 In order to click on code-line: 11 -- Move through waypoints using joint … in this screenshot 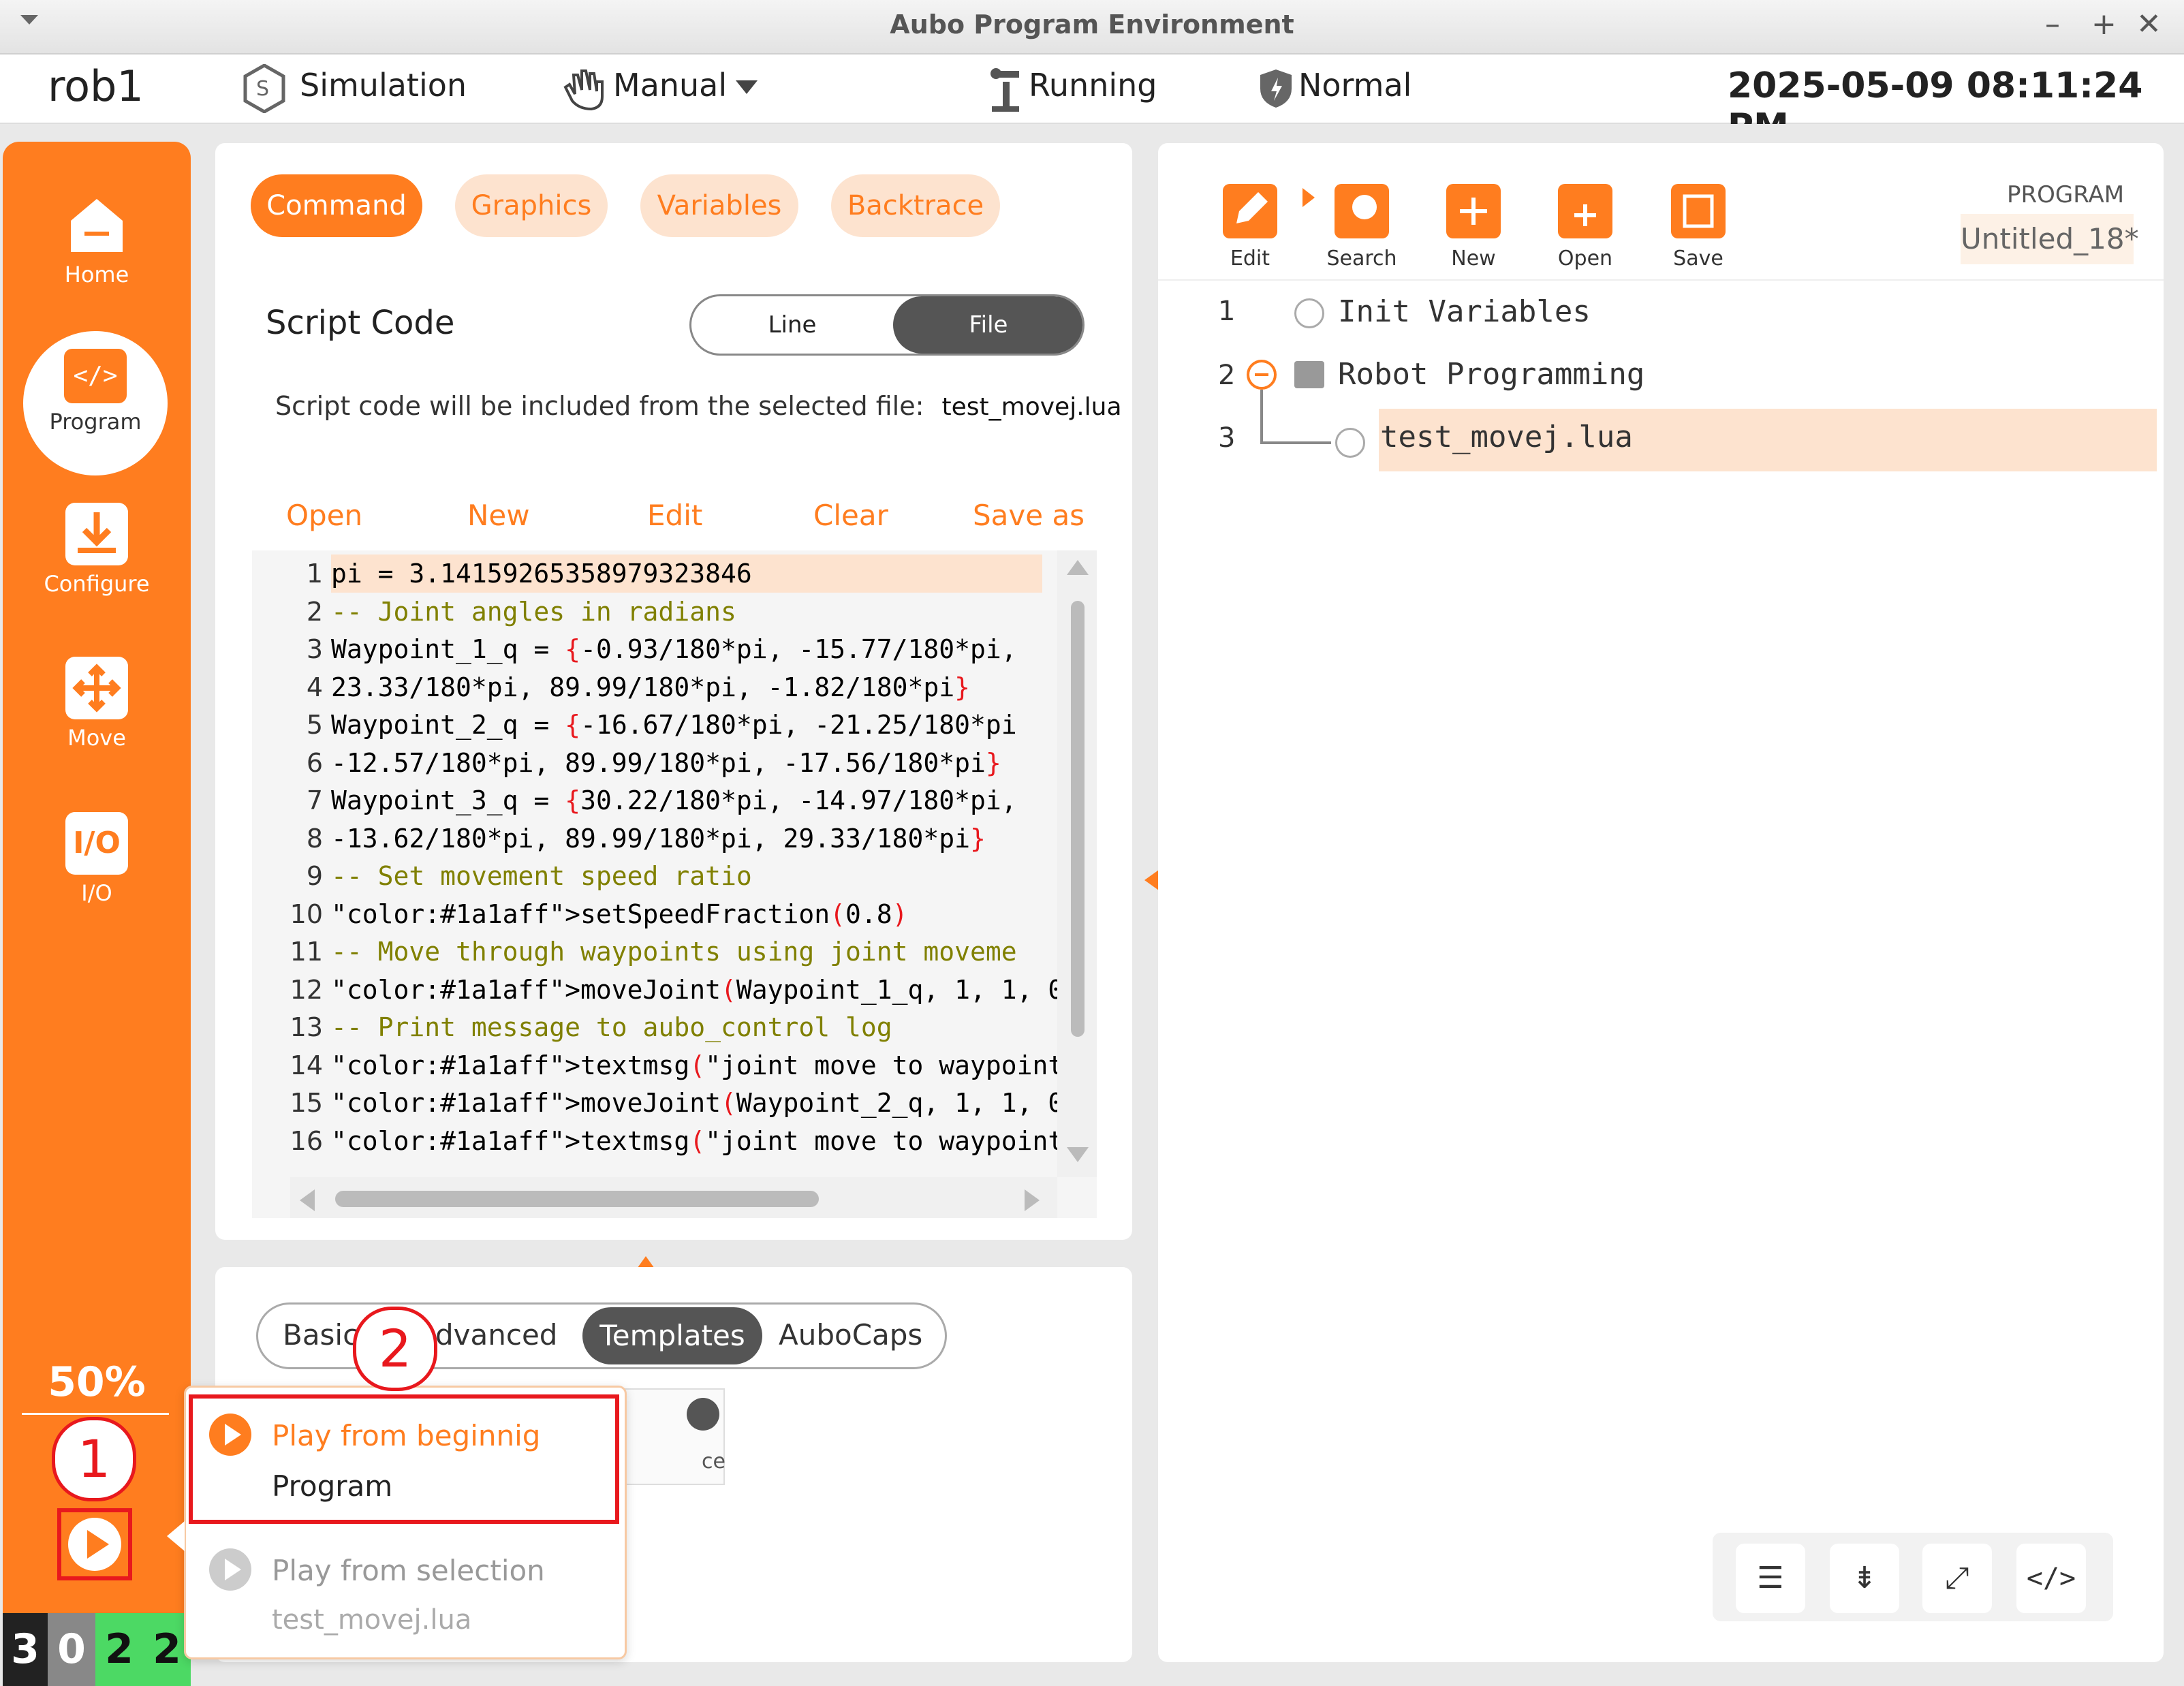, I will do `click(653, 952)`.